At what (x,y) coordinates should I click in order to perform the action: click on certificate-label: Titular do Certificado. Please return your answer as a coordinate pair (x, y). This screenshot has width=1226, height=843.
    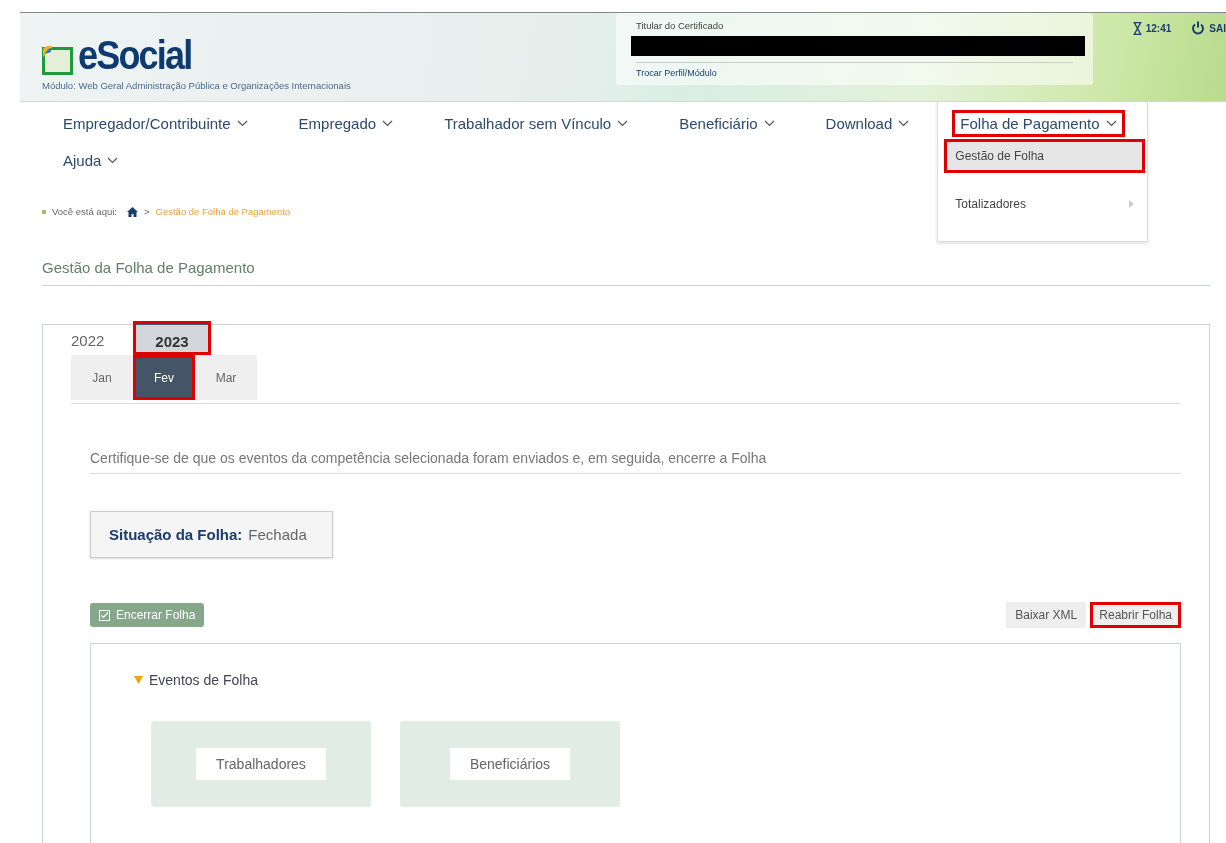
    Looking at the image, I should click on (680, 25).